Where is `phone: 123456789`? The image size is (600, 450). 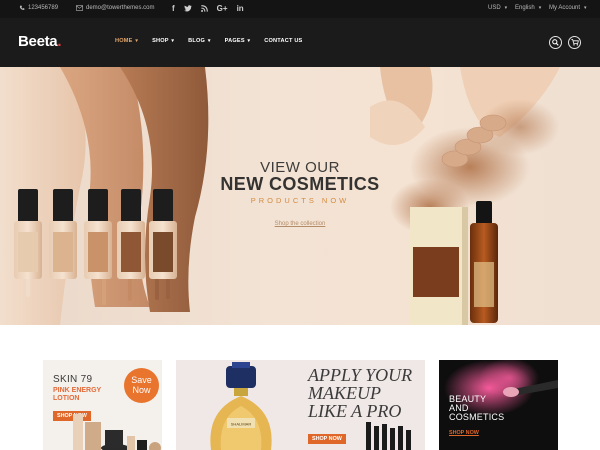
phone: 123456789 is located at coordinates (38, 8).